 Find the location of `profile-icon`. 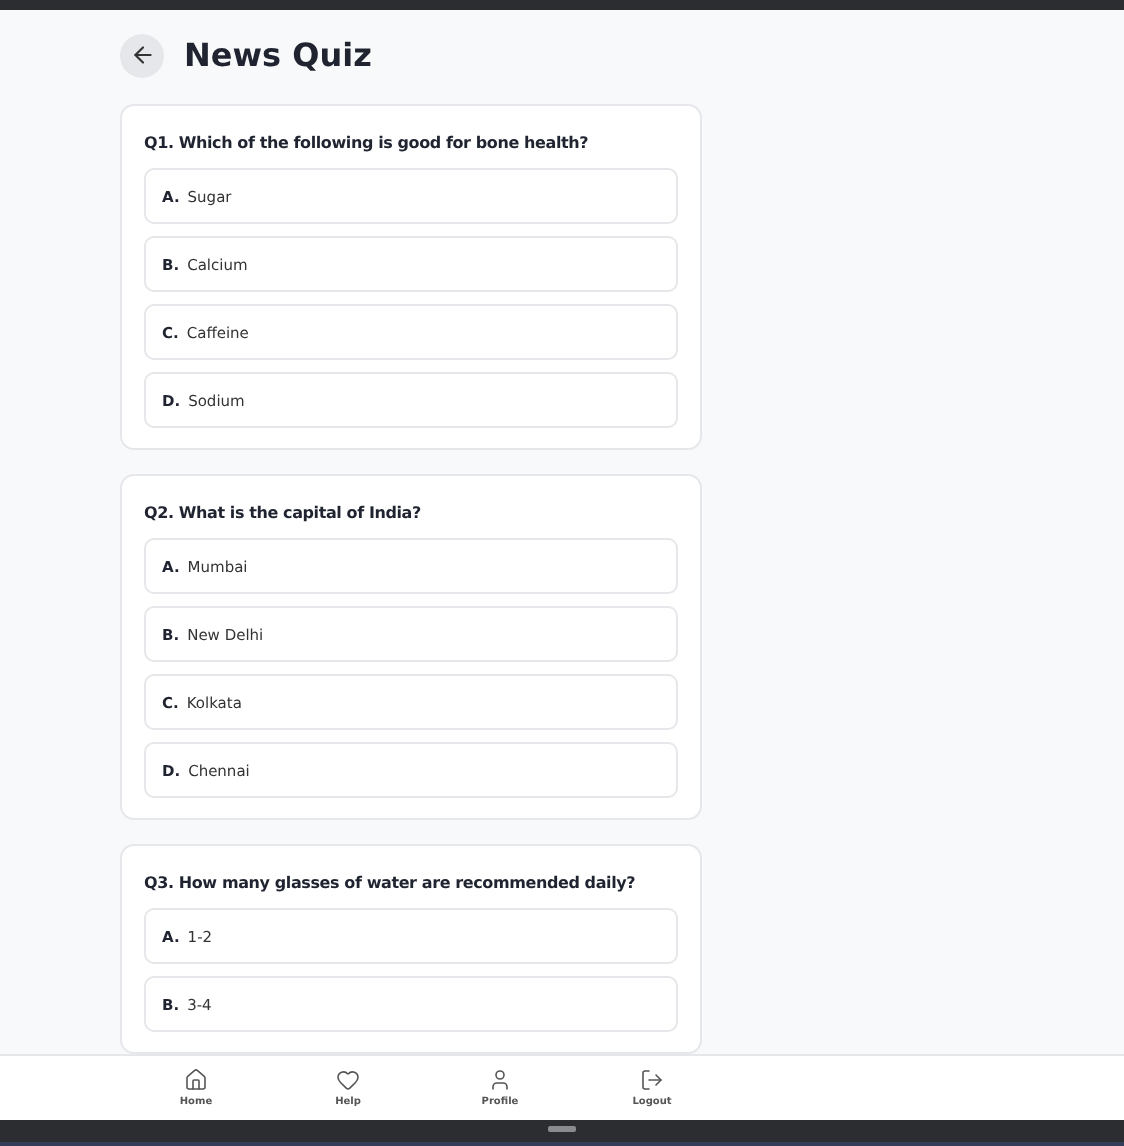

profile-icon is located at coordinates (500, 1080).